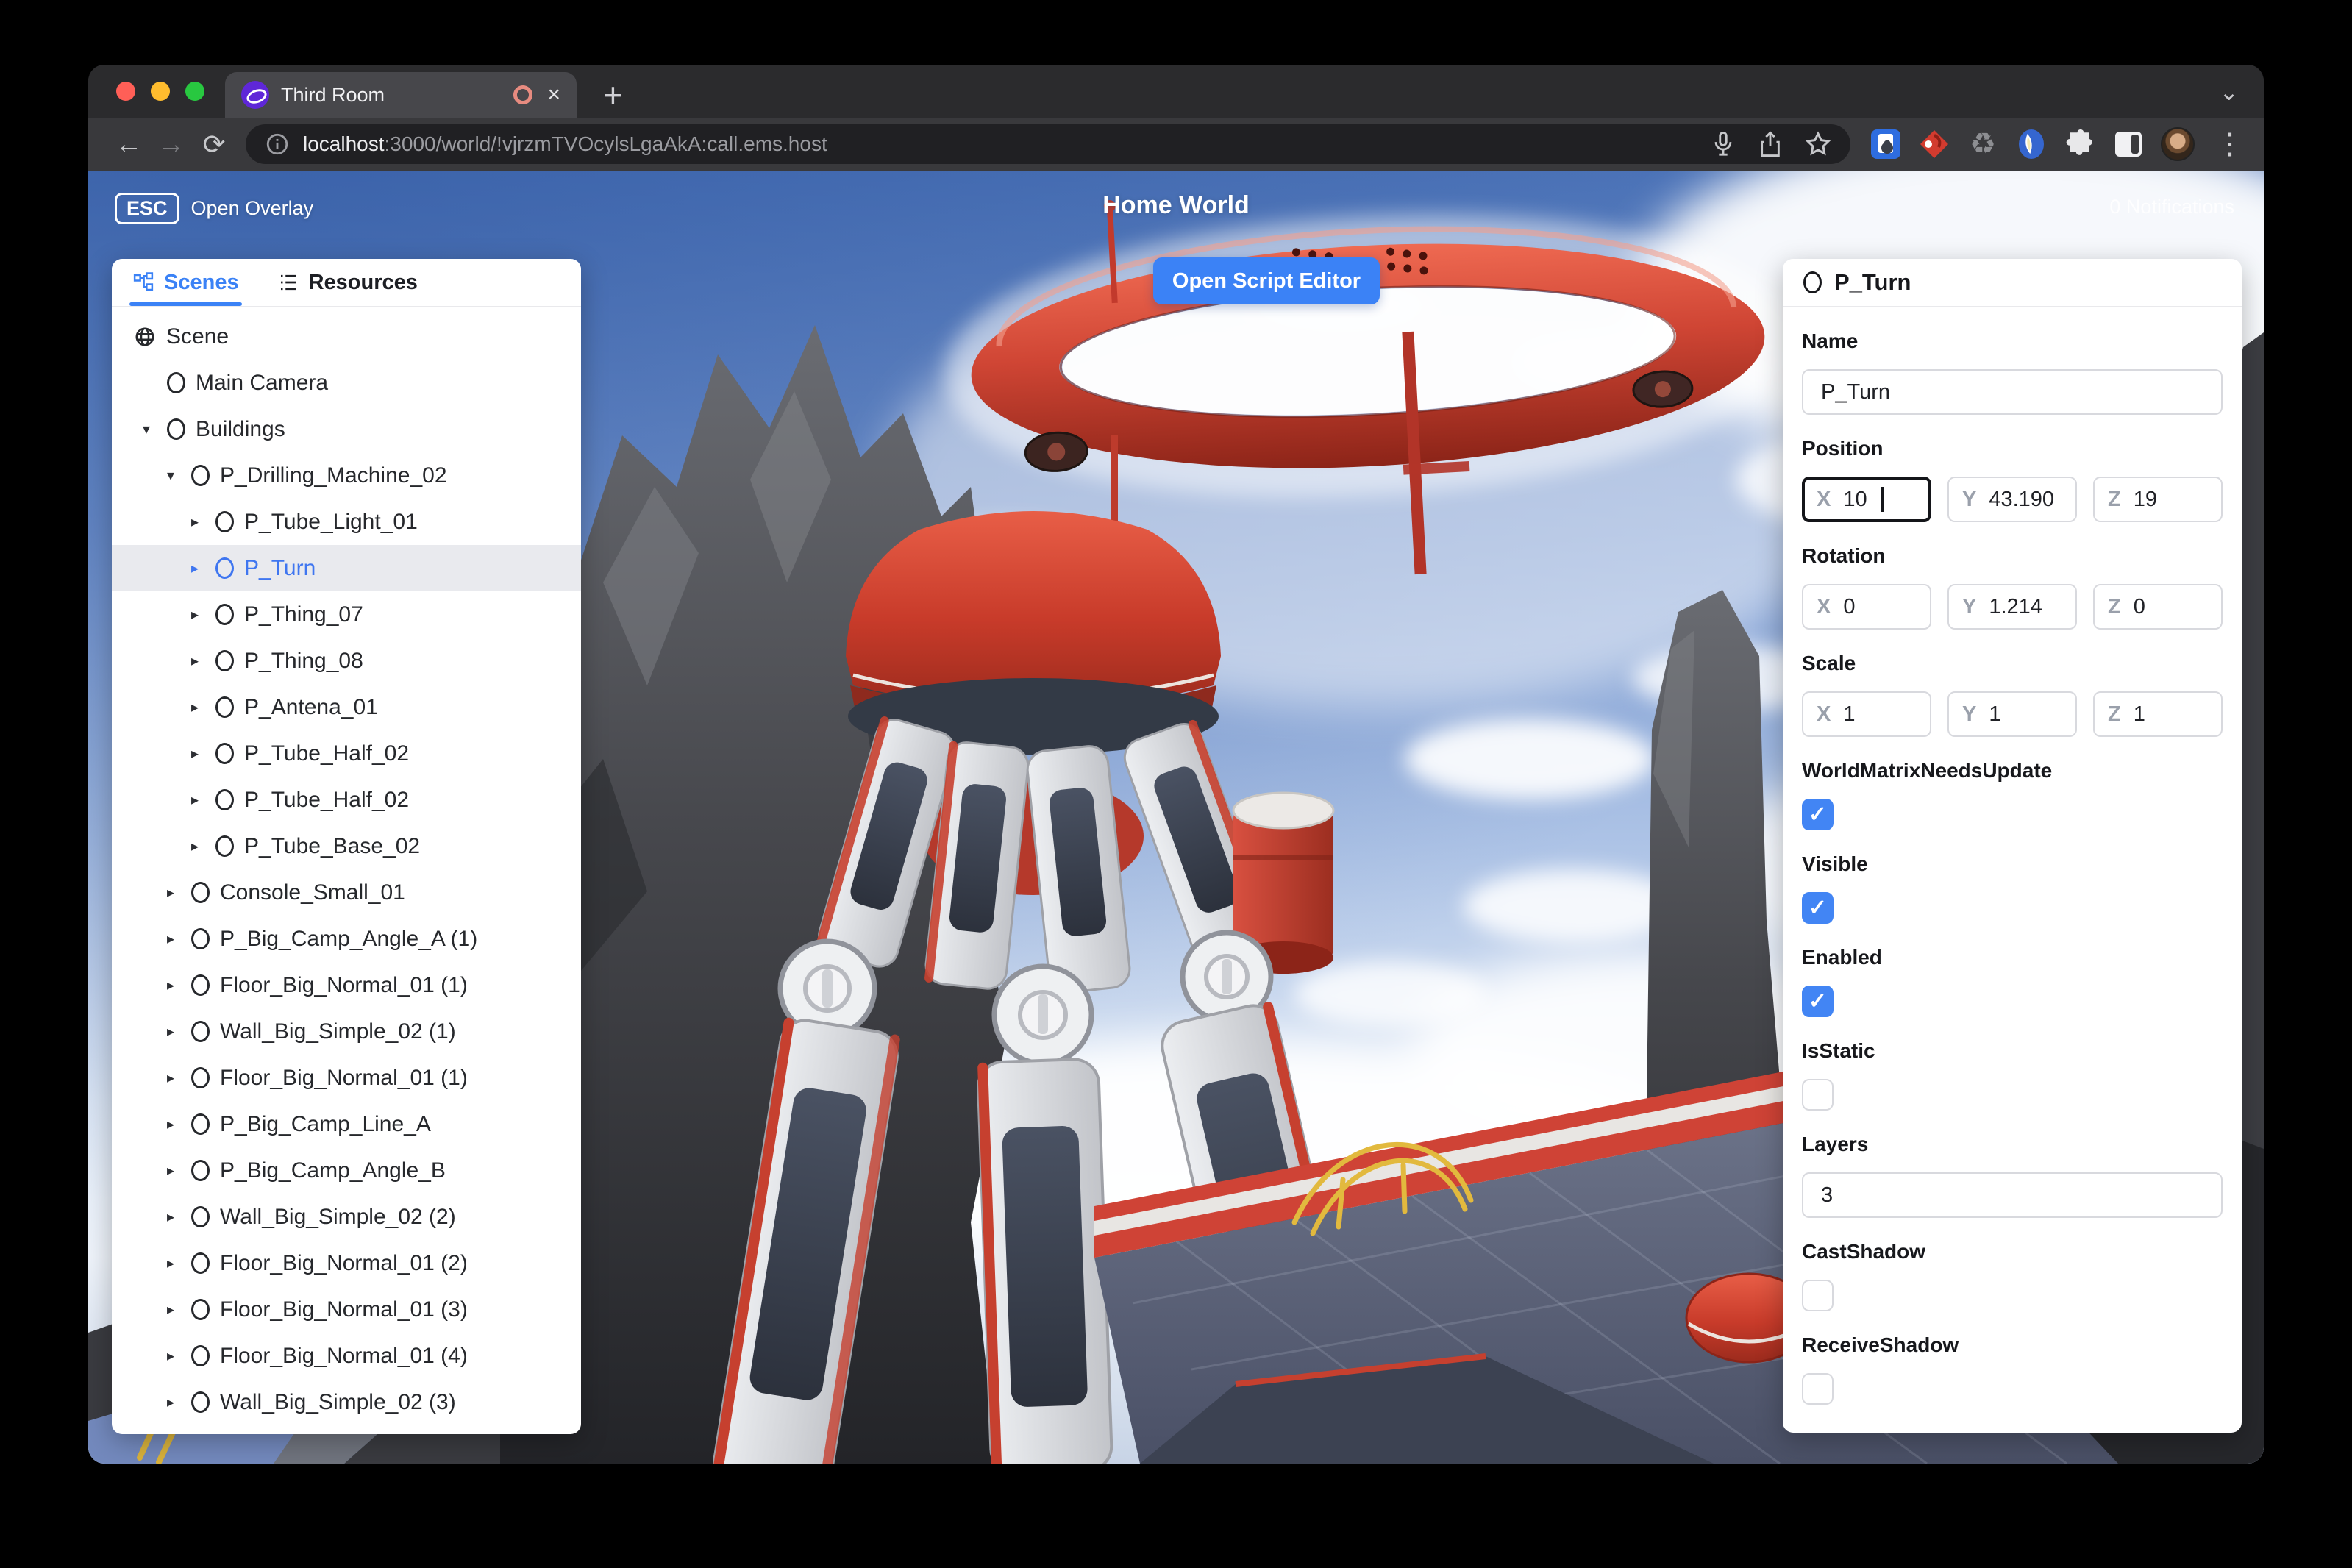 This screenshot has width=2352, height=1568. What do you see at coordinates (346, 939) in the screenshot?
I see `tree-row-p-big-camp-angle-a-1-: ▸ P_Big_Camp_Angle_A (1)` at bounding box center [346, 939].